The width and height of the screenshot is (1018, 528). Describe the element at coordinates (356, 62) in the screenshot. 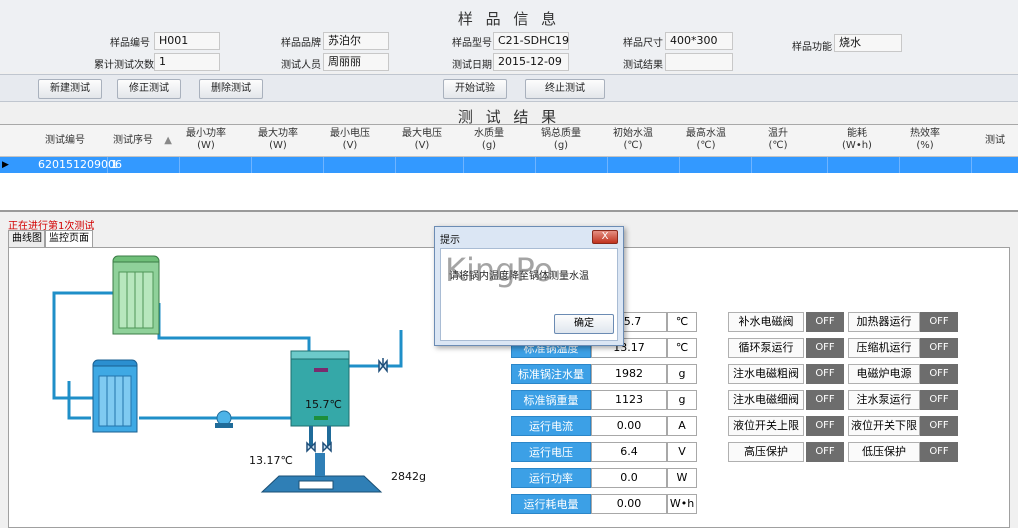

I see `tester-field: 周丽丽` at that location.